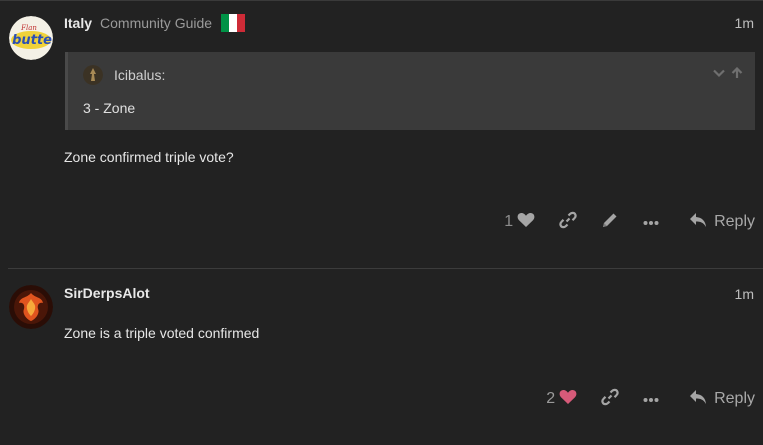 The width and height of the screenshot is (763, 445). I want to click on like-count: 1, so click(509, 221).